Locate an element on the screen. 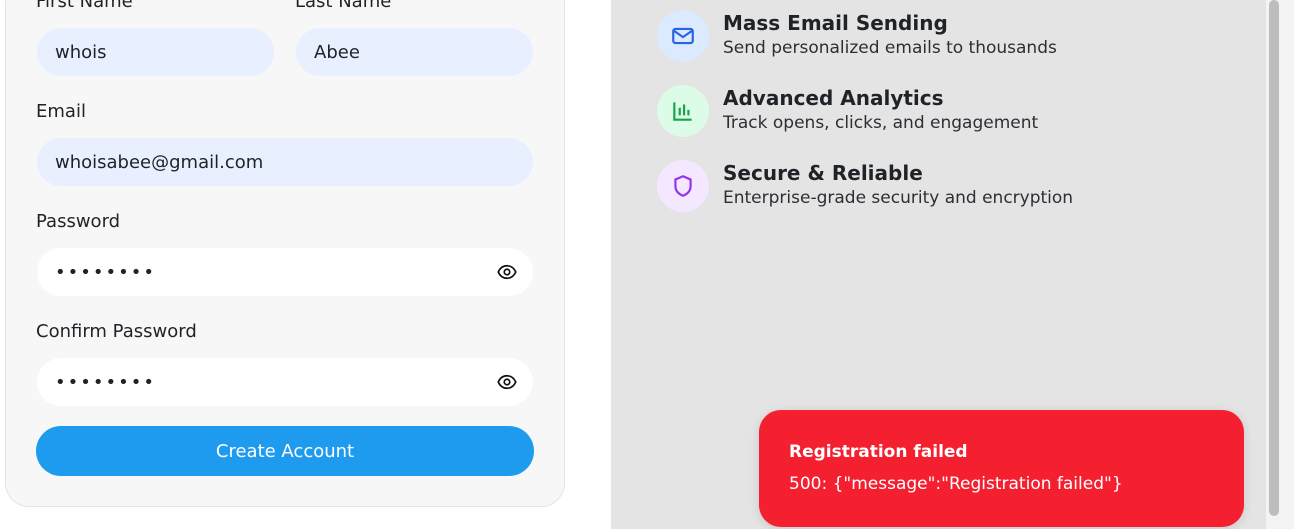 This screenshot has width=1294, height=529. feature-title: Mass Email Sending is located at coordinates (835, 23).